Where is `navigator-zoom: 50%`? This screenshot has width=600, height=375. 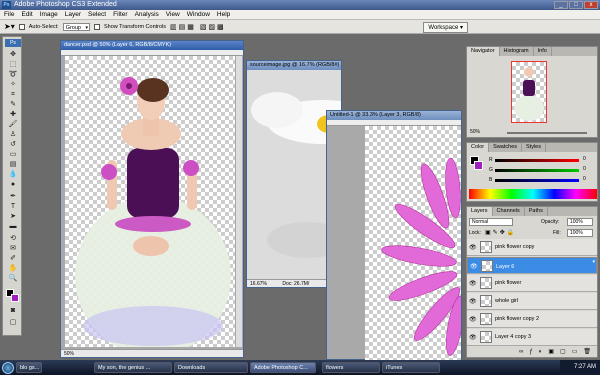 navigator-zoom: 50% is located at coordinates (475, 132).